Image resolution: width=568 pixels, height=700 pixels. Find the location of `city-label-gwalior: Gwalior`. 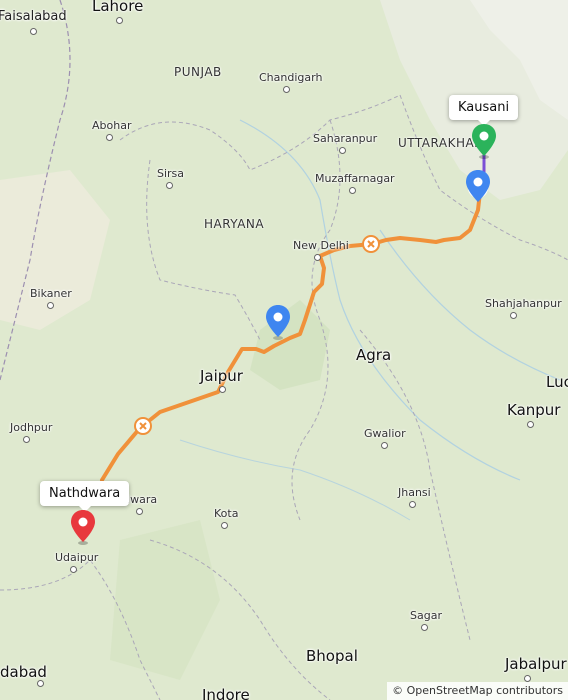

city-label-gwalior: Gwalior is located at coordinates (385, 433).